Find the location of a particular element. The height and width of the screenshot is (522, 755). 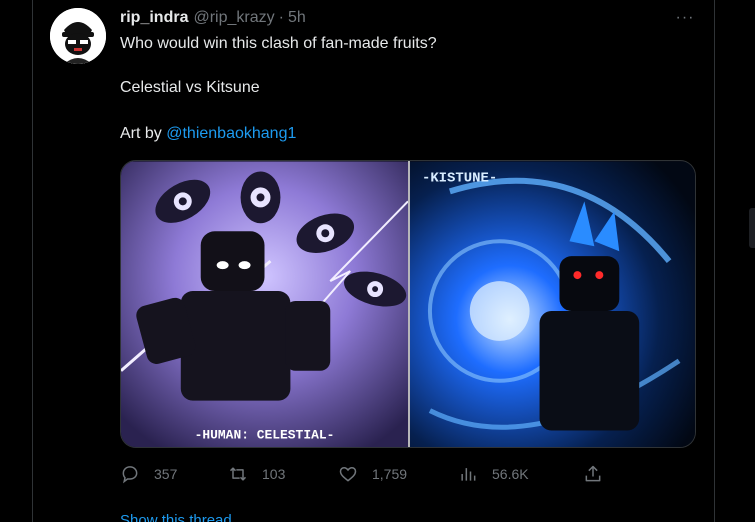

share-button is located at coordinates (593, 474).